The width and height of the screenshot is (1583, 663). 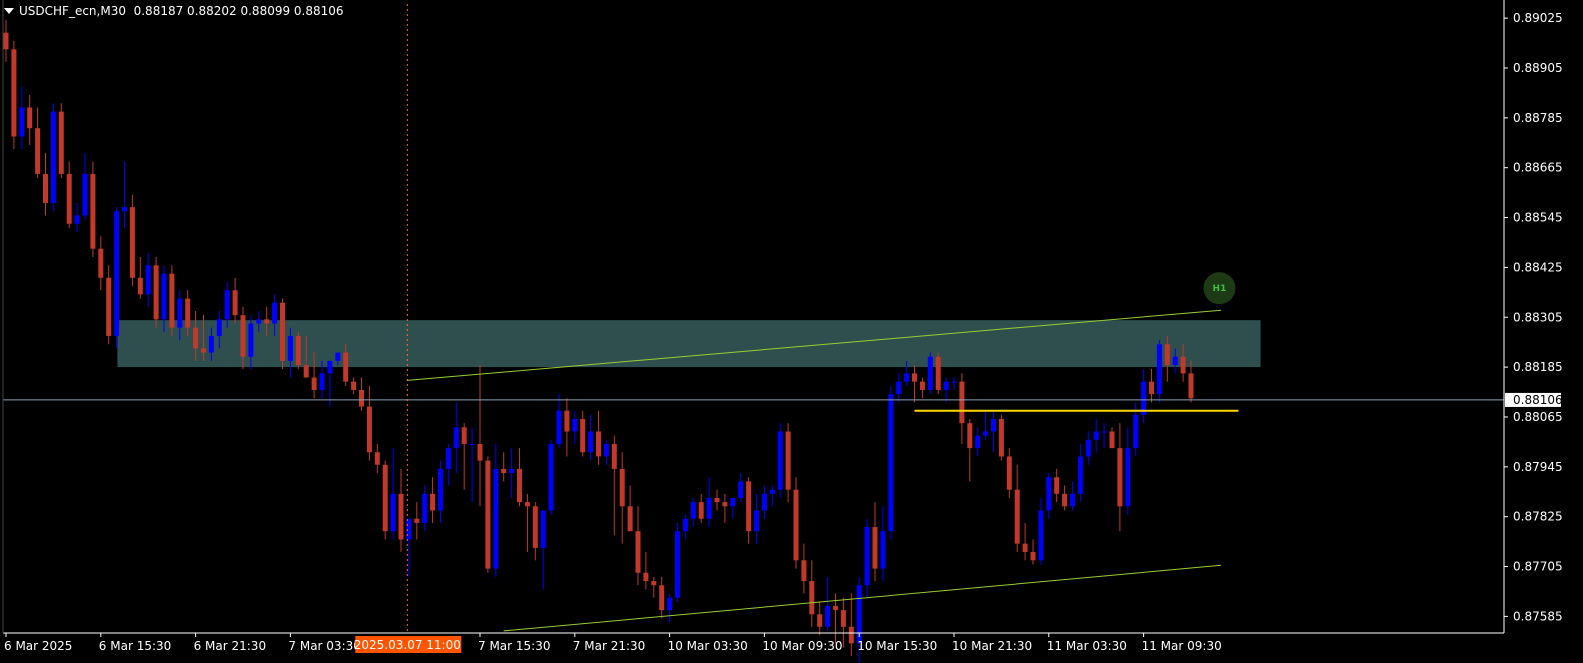 What do you see at coordinates (1538, 218) in the screenshot?
I see `y-tick-label: 0.88545` at bounding box center [1538, 218].